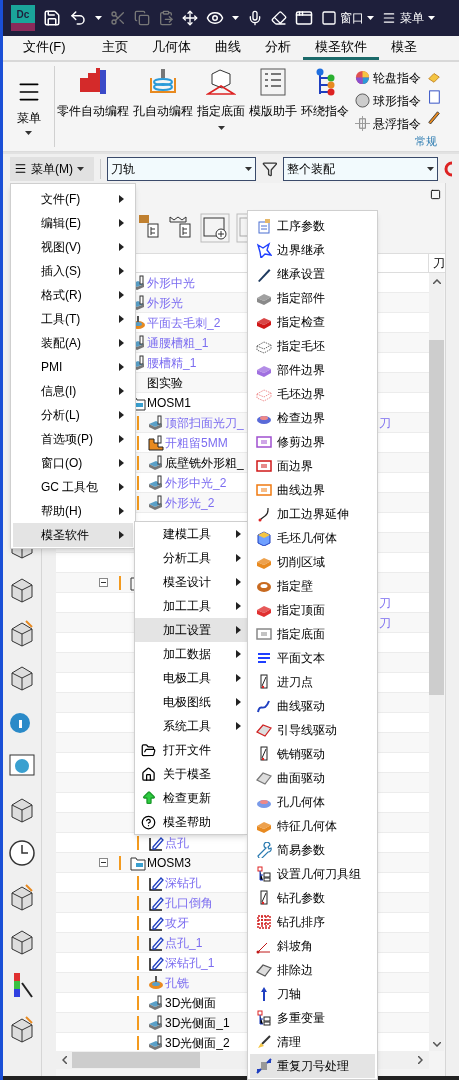  Describe the element at coordinates (312, 922) in the screenshot. I see `menu-item: 钻孔排序` at that location.